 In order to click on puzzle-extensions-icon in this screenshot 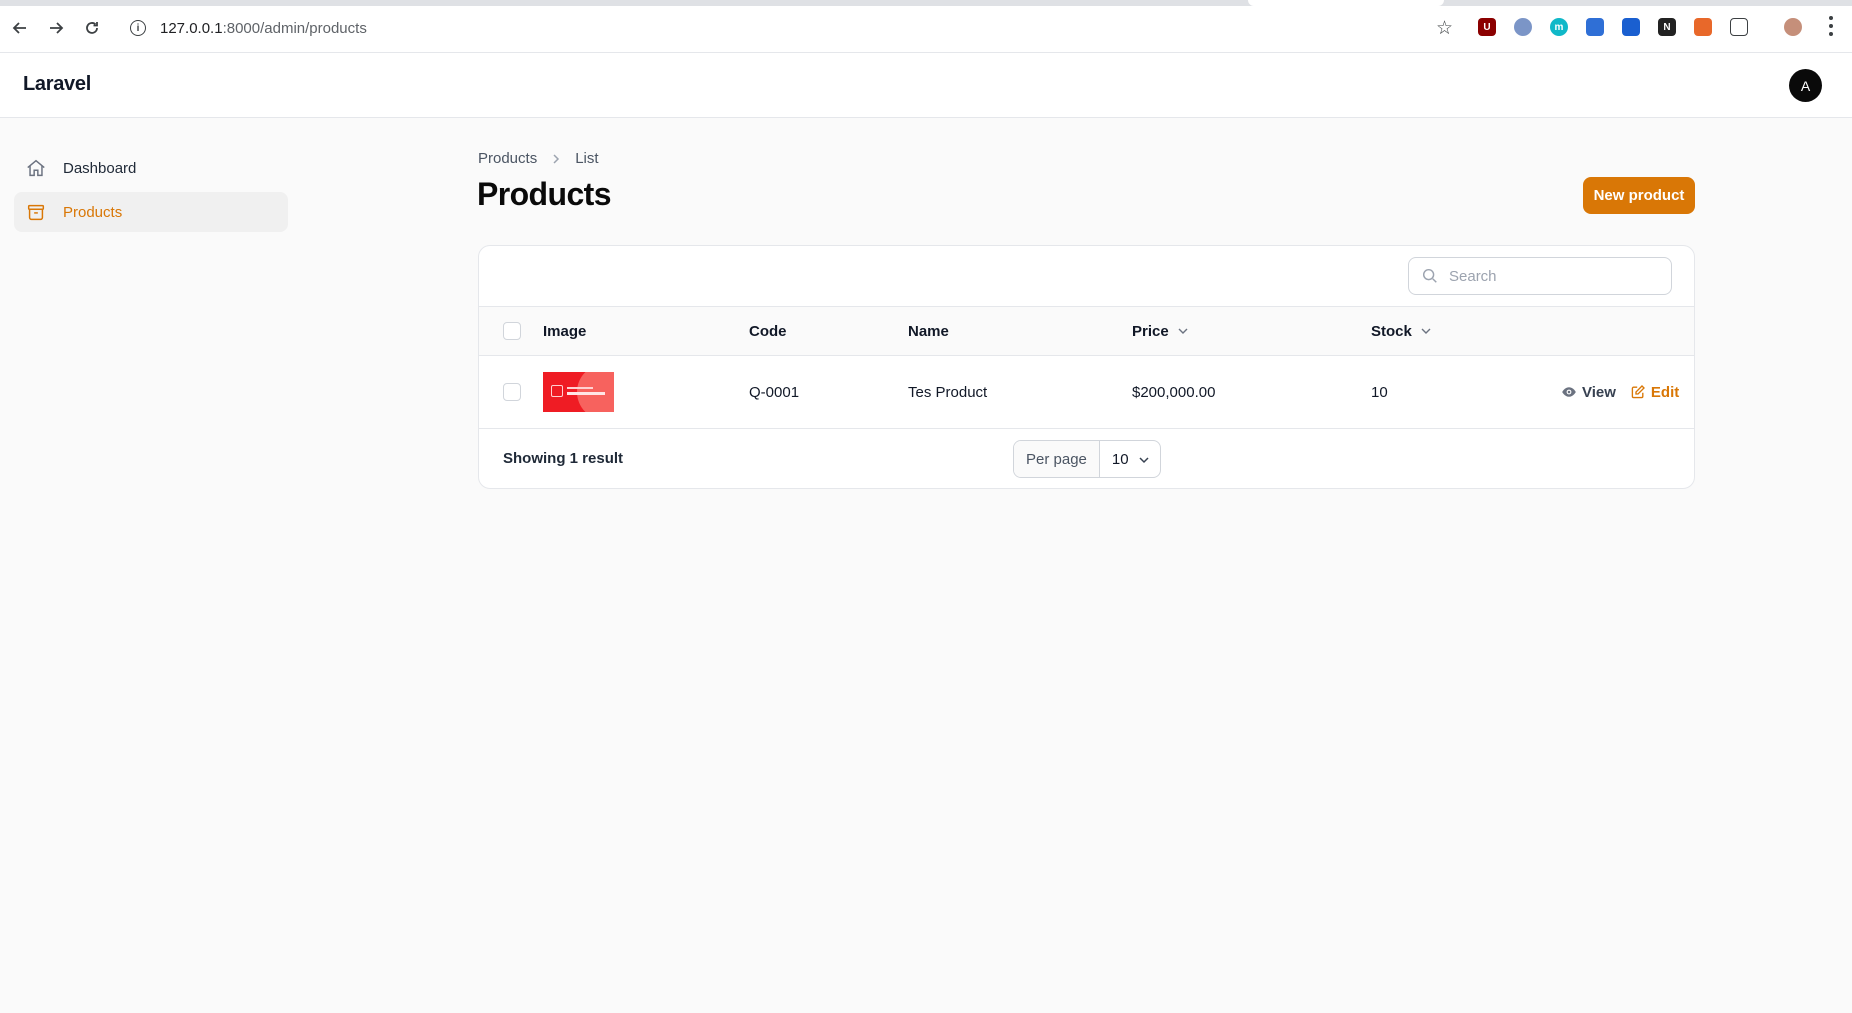, I will do `click(1739, 27)`.